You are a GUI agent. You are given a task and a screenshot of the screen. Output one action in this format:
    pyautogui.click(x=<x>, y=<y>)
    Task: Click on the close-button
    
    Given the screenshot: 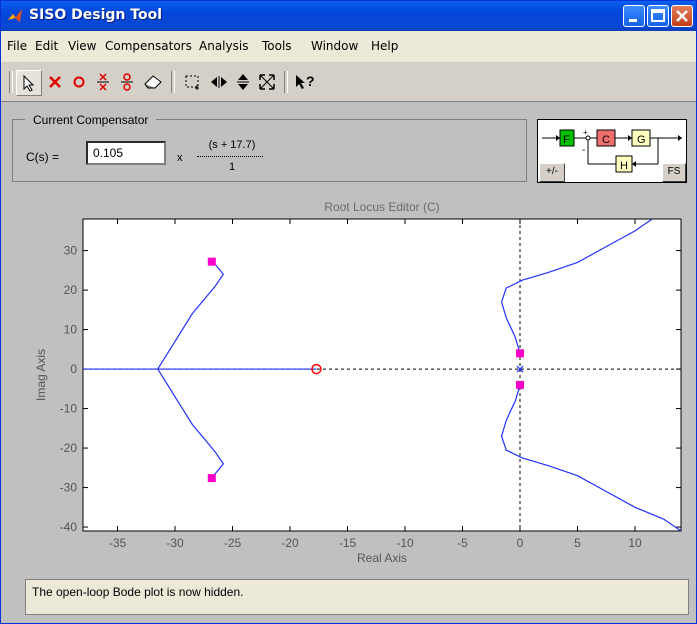 What is the action you would take?
    pyautogui.click(x=682, y=16)
    